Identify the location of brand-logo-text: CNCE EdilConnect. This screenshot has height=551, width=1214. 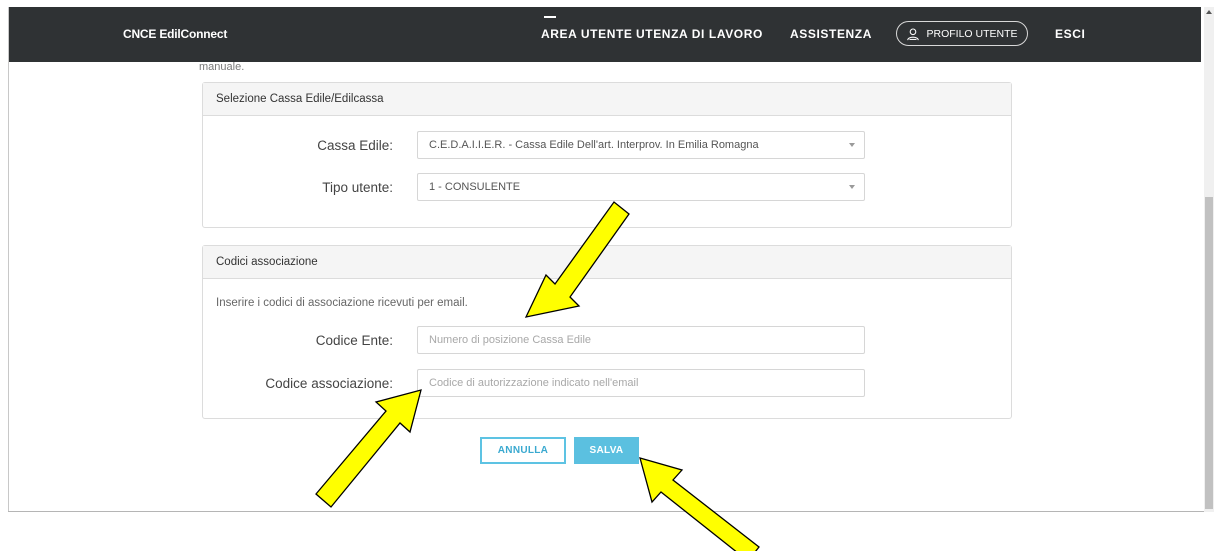
(175, 34).